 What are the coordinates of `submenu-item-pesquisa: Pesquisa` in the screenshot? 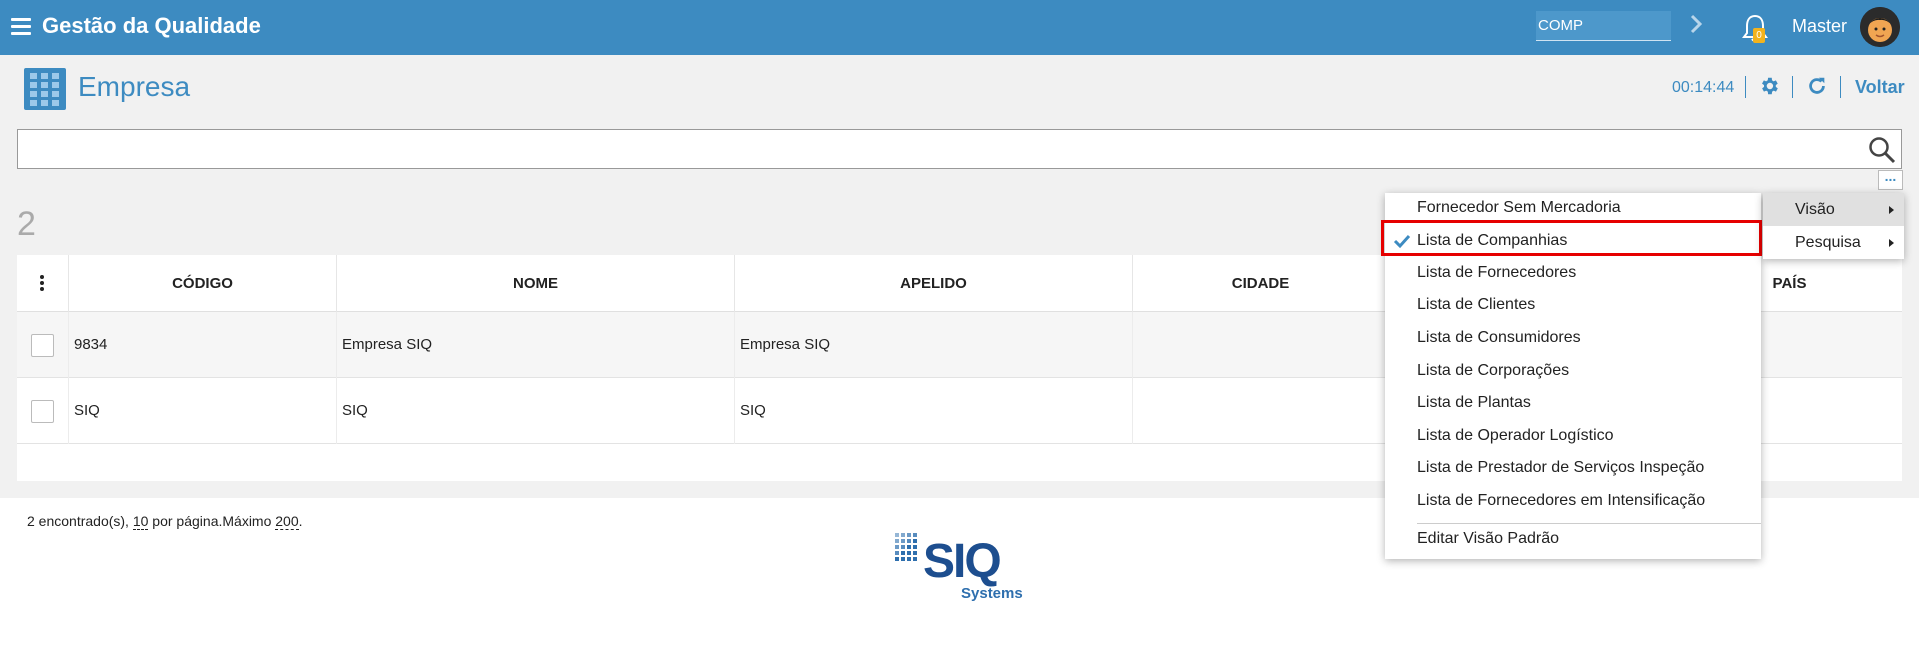 It's located at (1833, 242).